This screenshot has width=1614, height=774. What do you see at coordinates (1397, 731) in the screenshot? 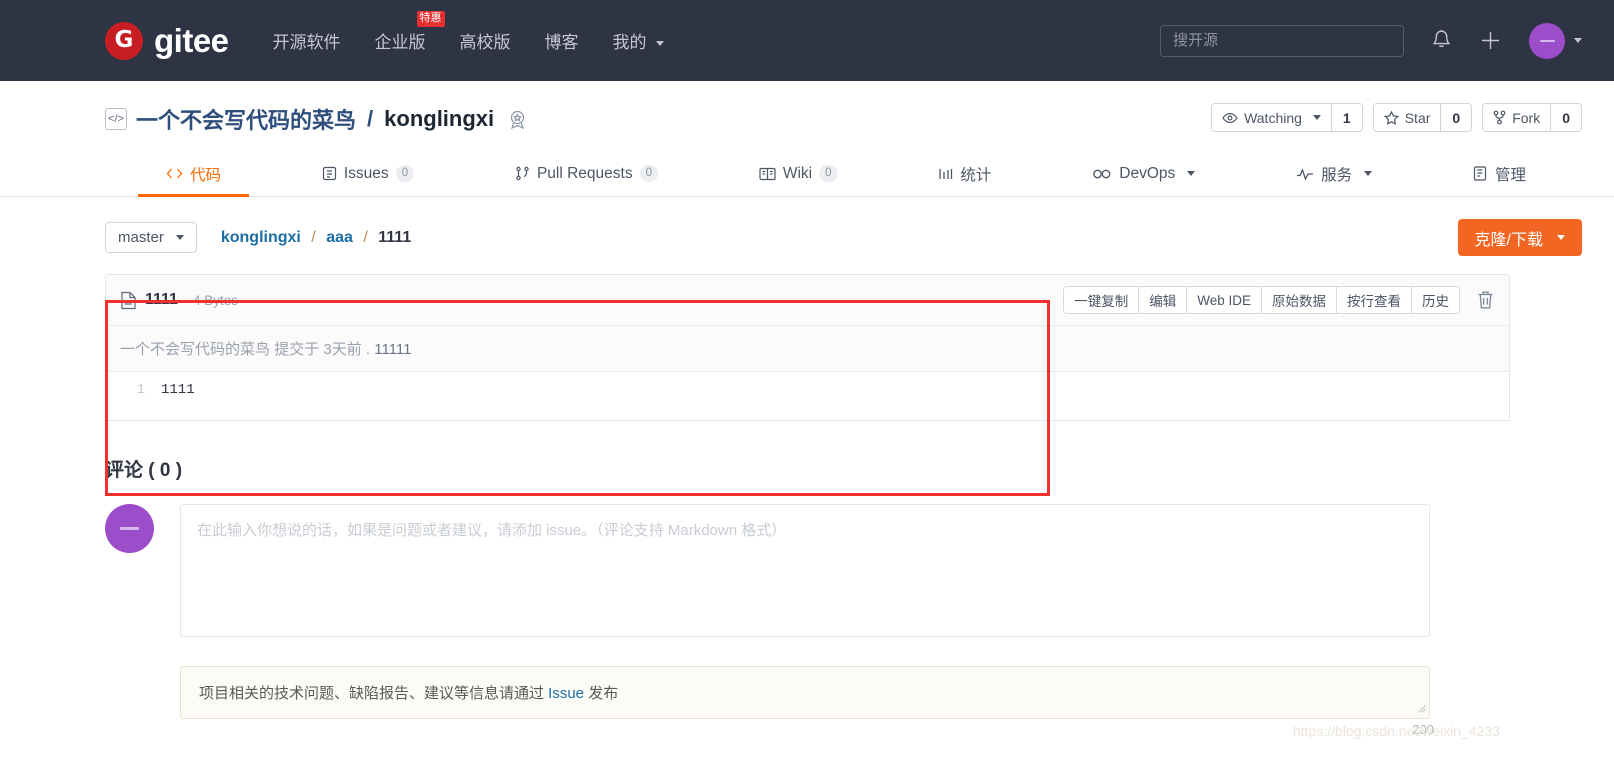
I see `watermark-text: https://blog.csdn.net/weixin_4233` at bounding box center [1397, 731].